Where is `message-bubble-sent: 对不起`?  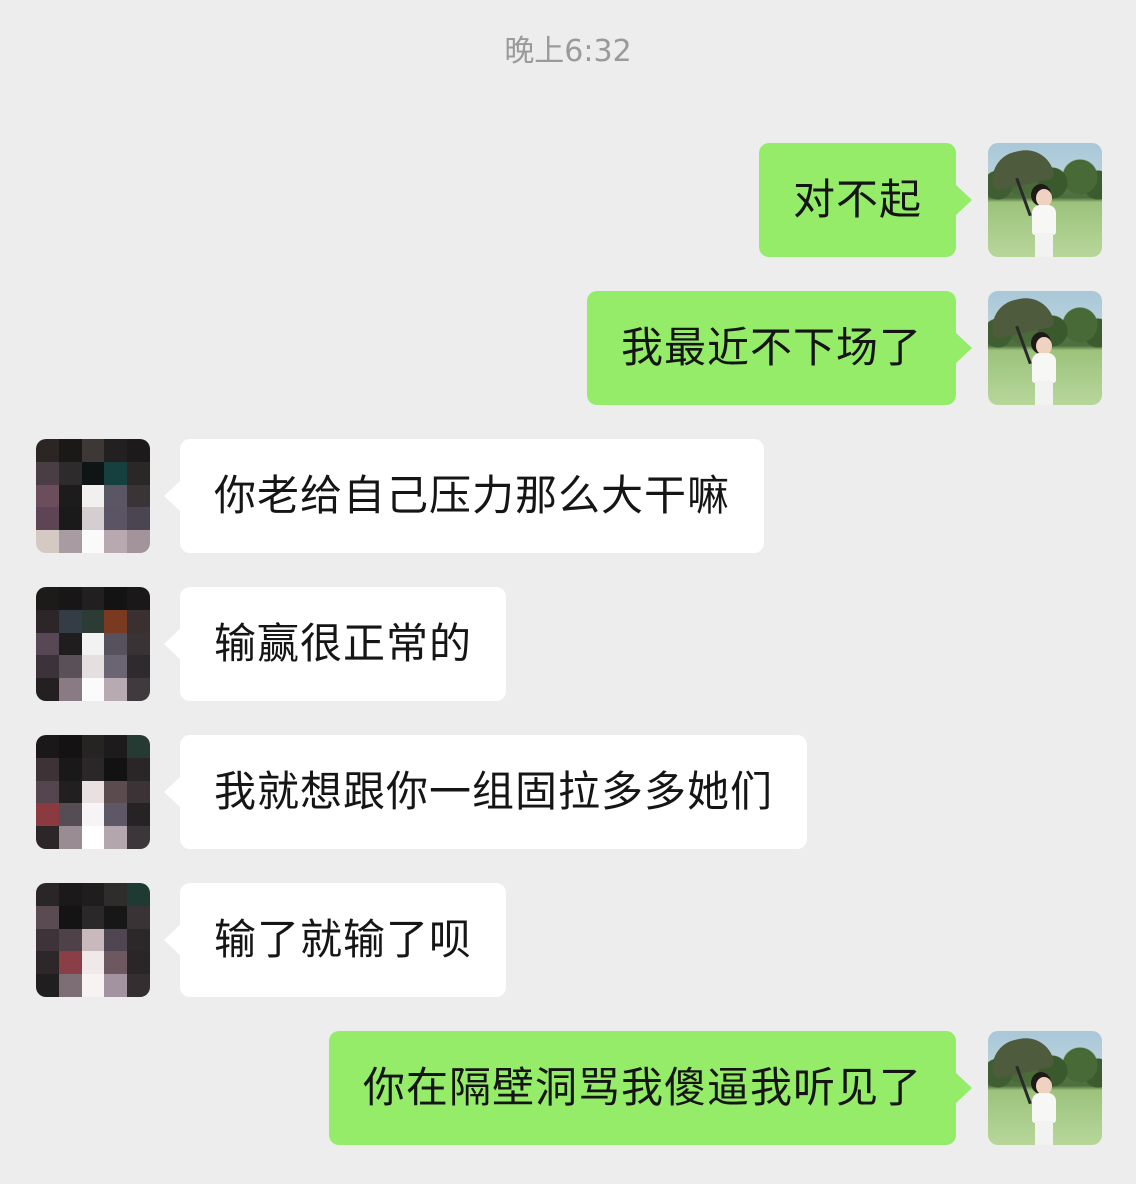 message-bubble-sent: 对不起 is located at coordinates (857, 200).